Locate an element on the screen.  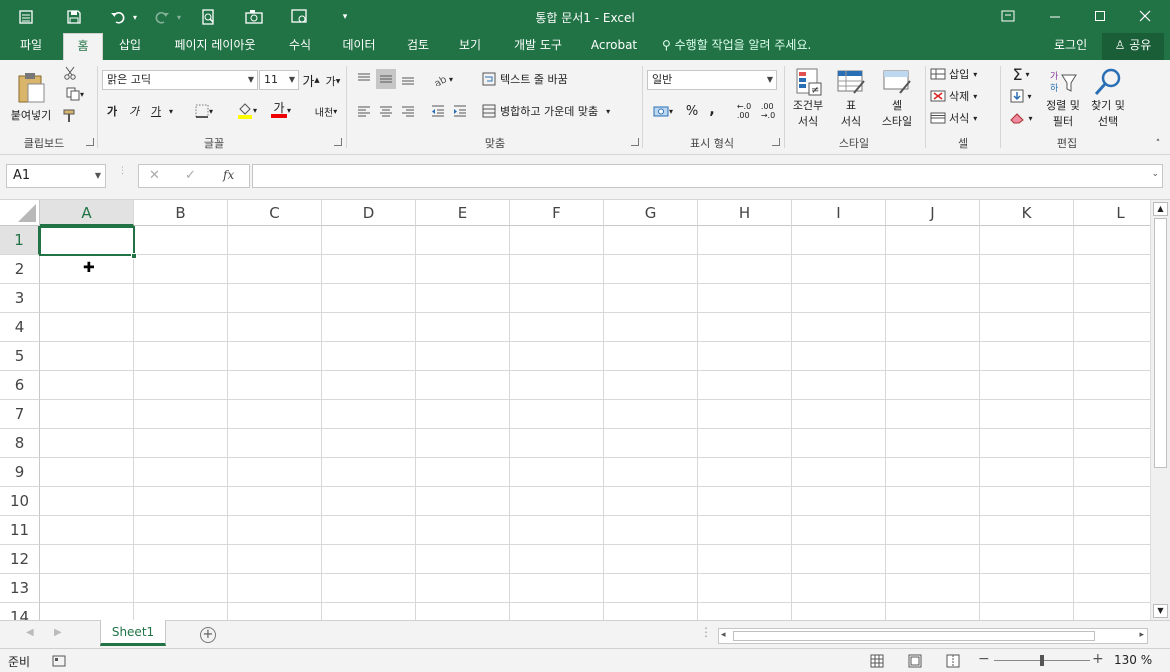
zoom-out-icon: − is located at coordinates (984, 659).